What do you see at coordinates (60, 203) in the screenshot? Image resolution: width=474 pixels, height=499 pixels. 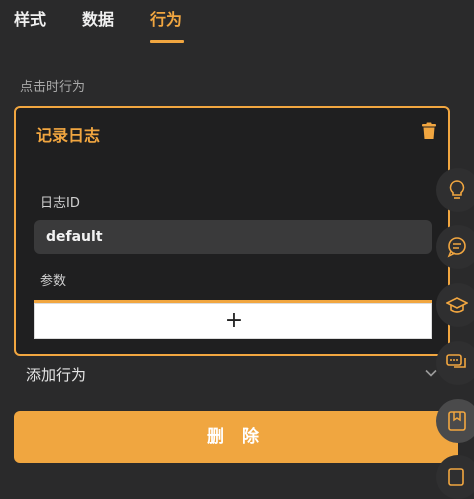 I see `log-id-label: 日志ID` at bounding box center [60, 203].